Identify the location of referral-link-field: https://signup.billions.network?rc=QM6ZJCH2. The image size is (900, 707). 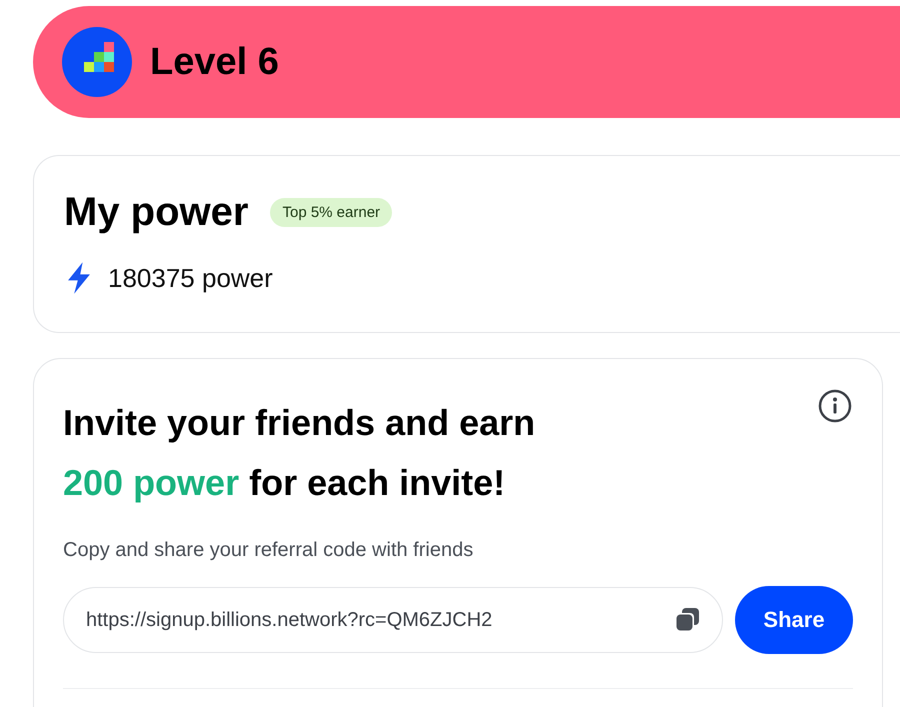
(393, 620).